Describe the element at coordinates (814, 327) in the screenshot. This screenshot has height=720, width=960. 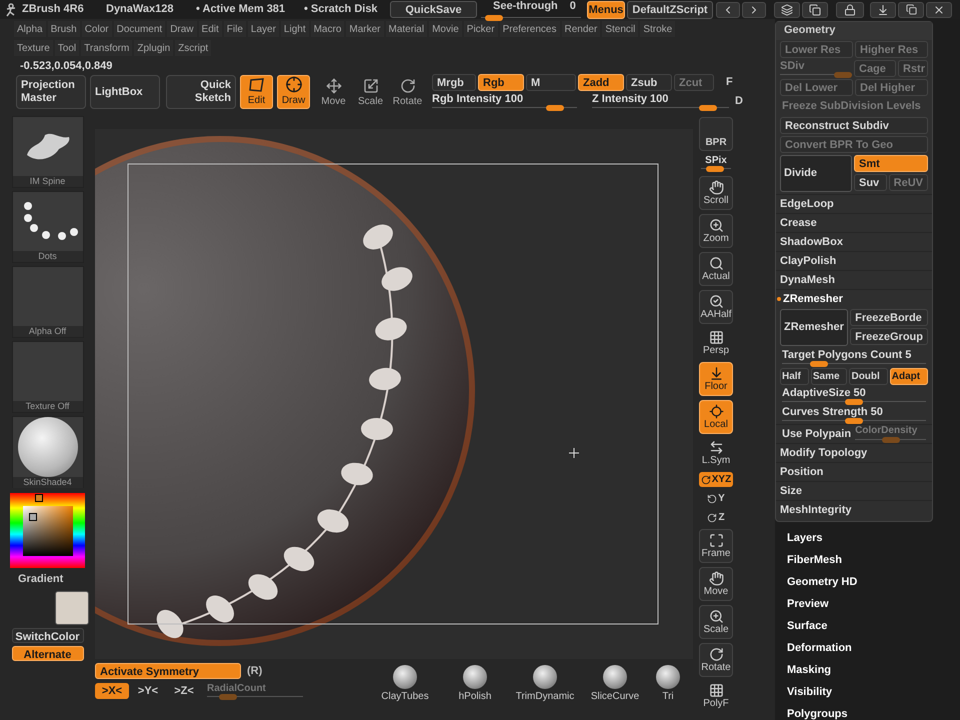
I see `geometry-big-button: ZRemesher` at that location.